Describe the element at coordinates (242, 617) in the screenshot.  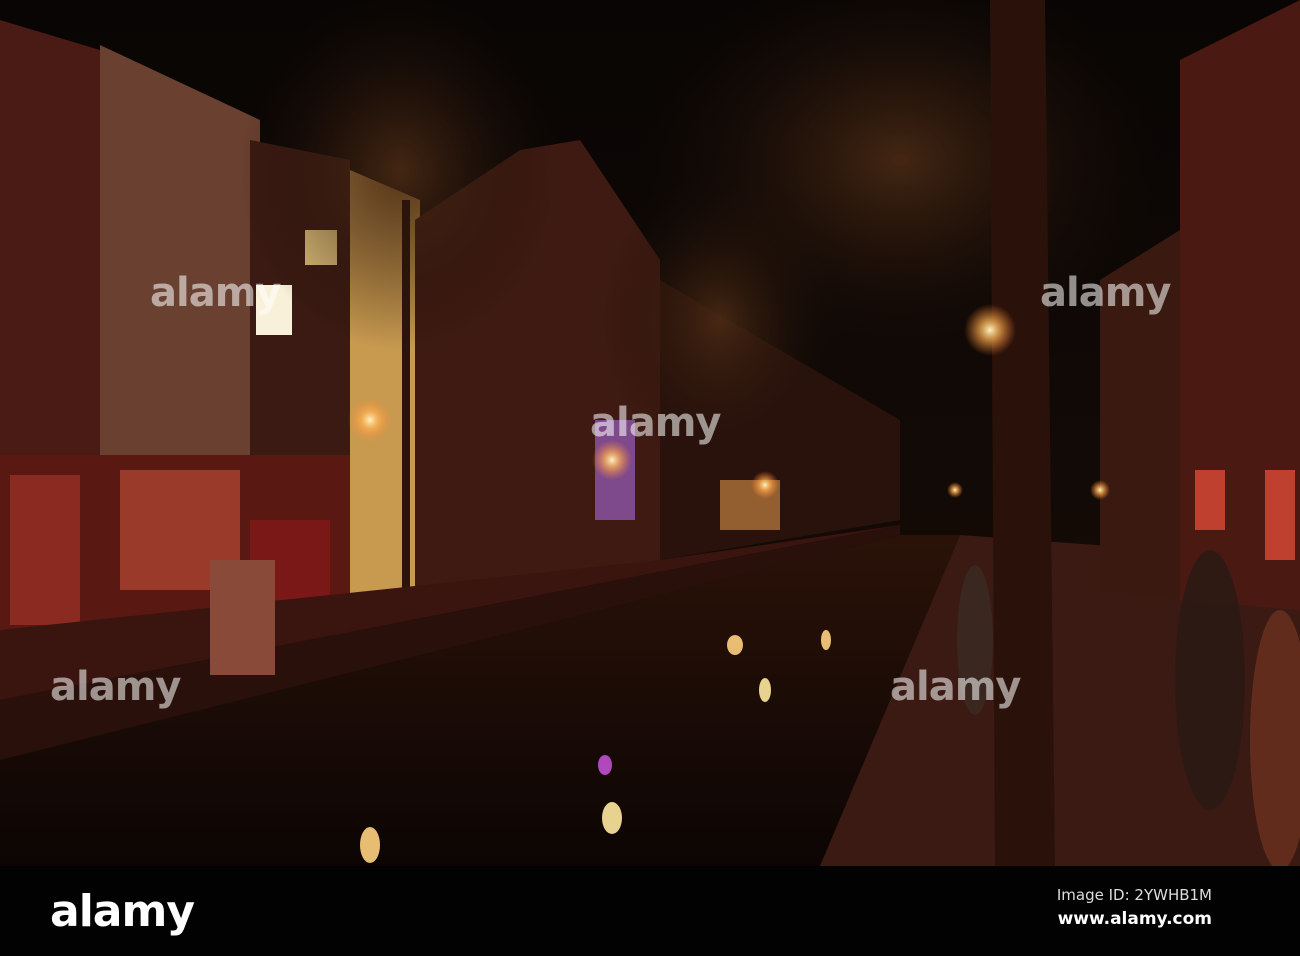
I see `trash-bin` at that location.